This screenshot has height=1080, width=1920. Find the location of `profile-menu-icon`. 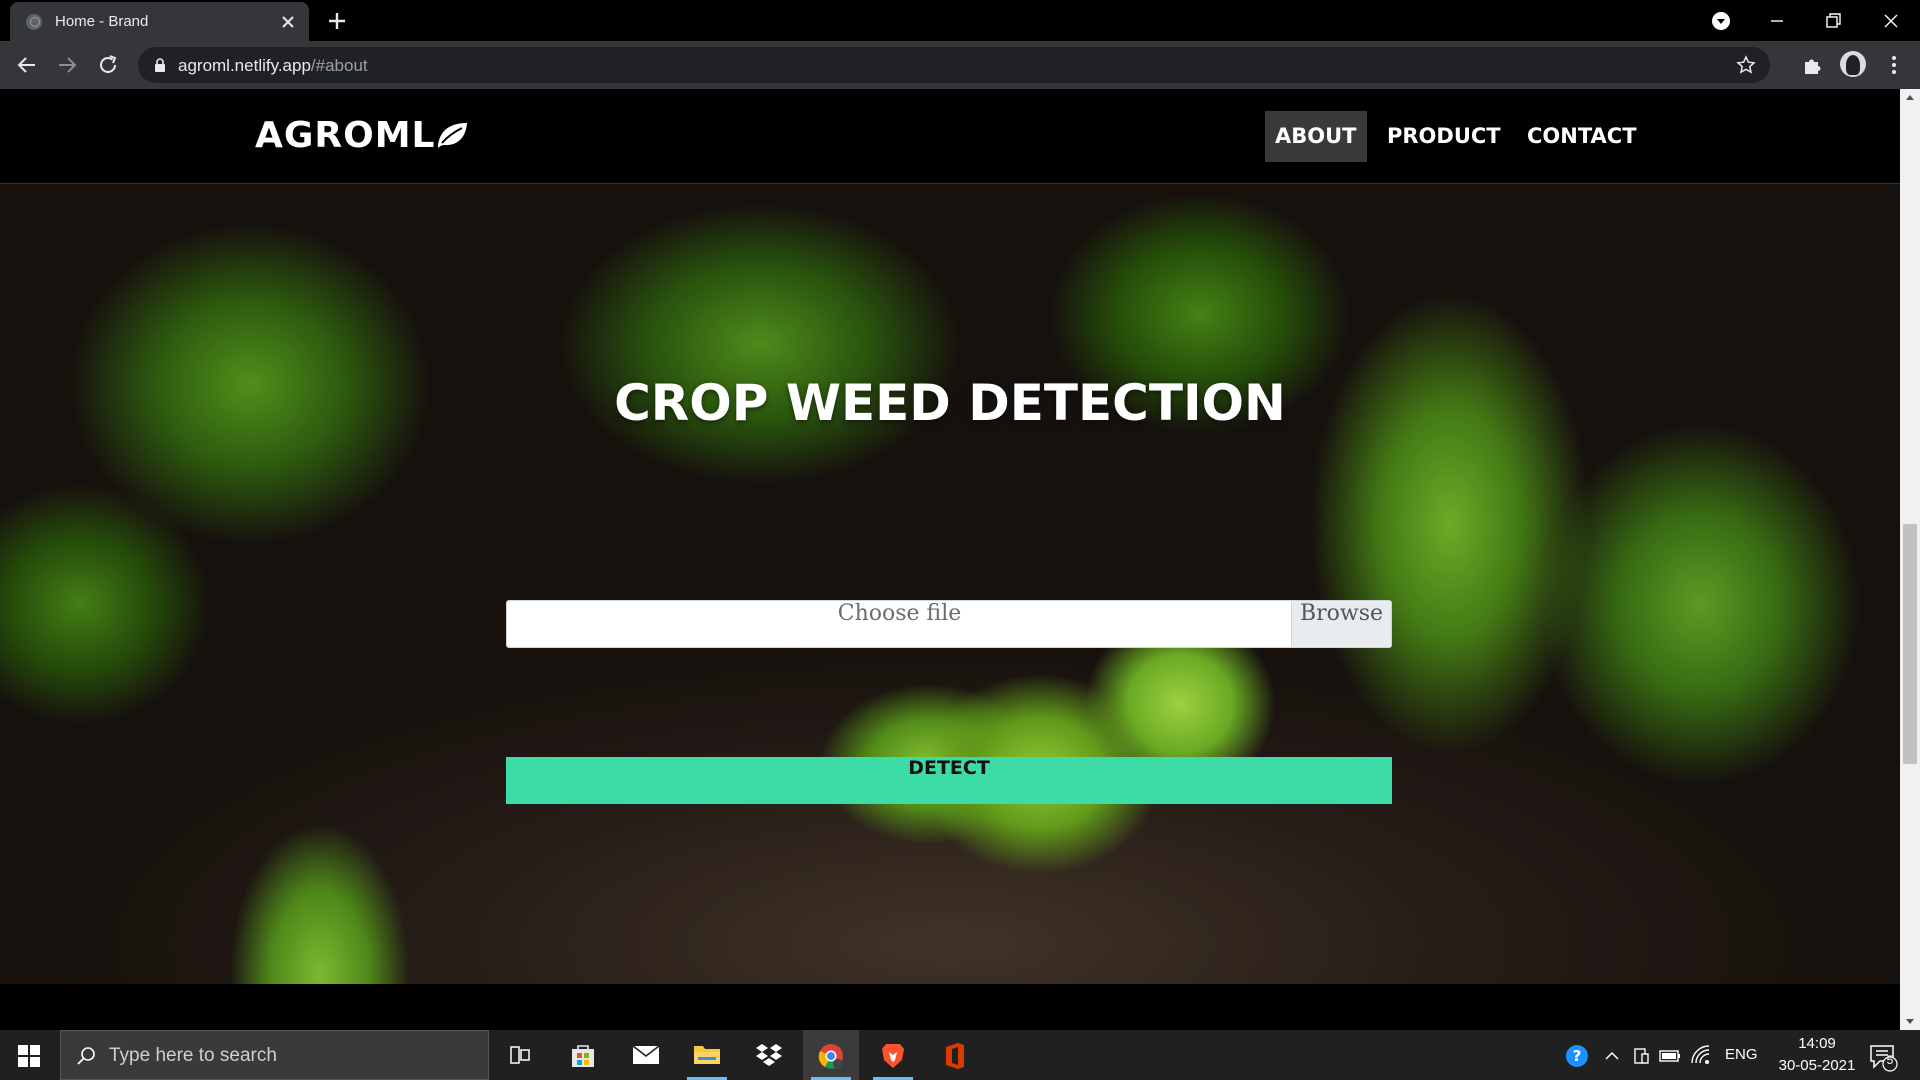

profile-menu-icon is located at coordinates (1721, 21).